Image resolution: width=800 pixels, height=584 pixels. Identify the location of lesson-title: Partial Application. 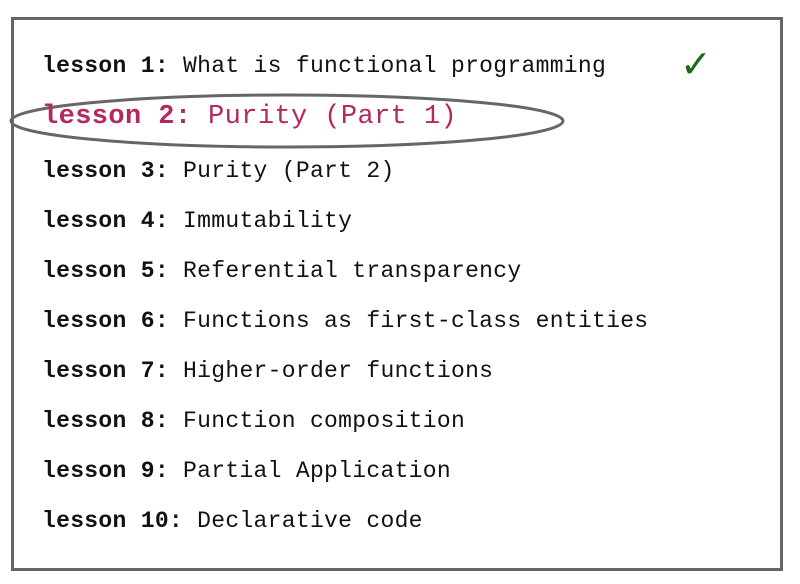
(317, 471).